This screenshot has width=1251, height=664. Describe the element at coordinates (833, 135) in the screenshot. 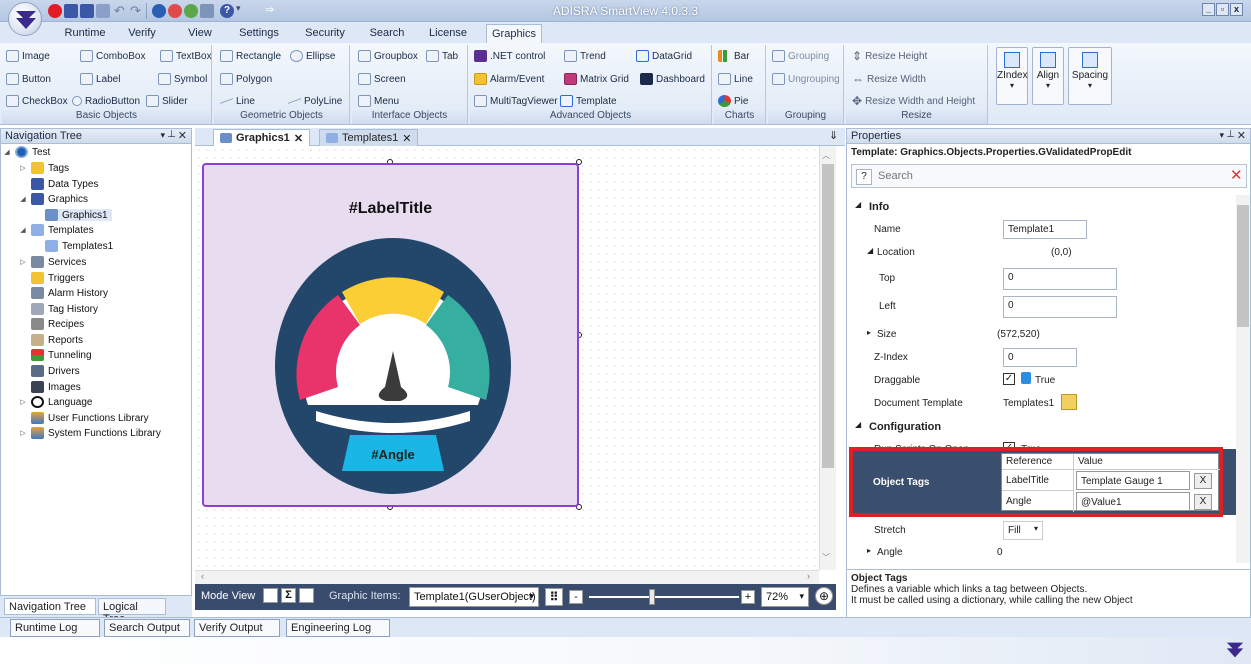

I see `tab-list-icon: ⇓` at that location.